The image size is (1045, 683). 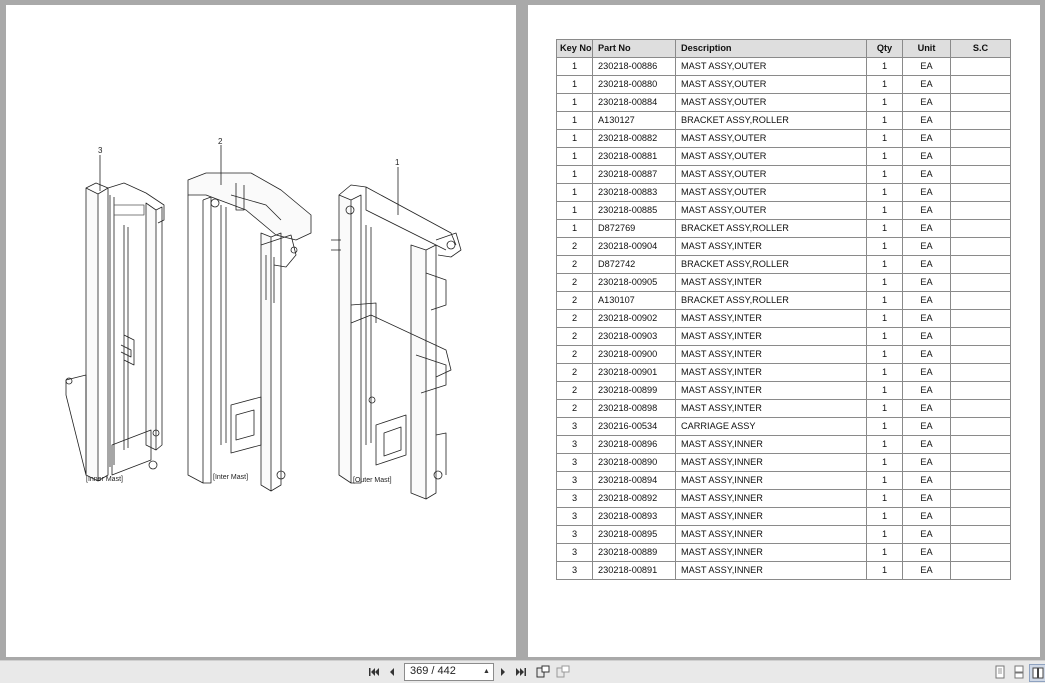 I want to click on table-row: 2 230218-00901 MAST ASSY,INTER 1 EA, so click(x=783, y=372).